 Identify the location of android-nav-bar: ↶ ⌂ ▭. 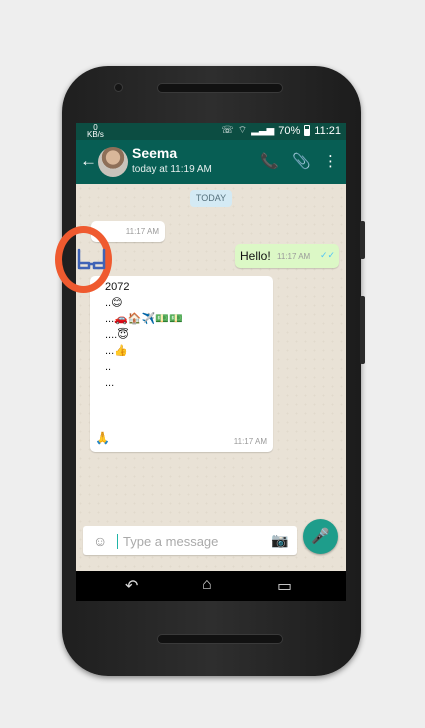
(211, 586).